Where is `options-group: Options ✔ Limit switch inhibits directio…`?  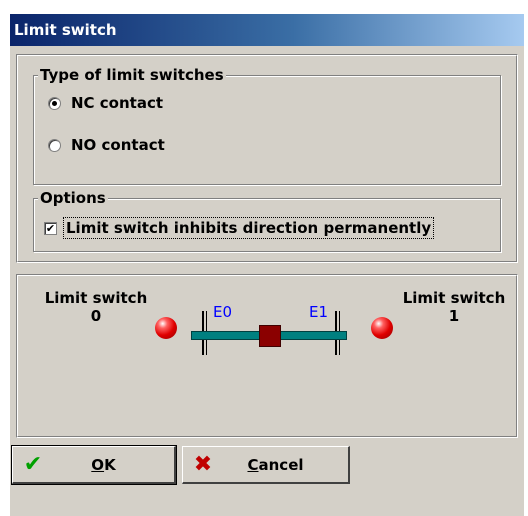 options-group: Options ✔ Limit switch inhibits directio… is located at coordinates (267, 220).